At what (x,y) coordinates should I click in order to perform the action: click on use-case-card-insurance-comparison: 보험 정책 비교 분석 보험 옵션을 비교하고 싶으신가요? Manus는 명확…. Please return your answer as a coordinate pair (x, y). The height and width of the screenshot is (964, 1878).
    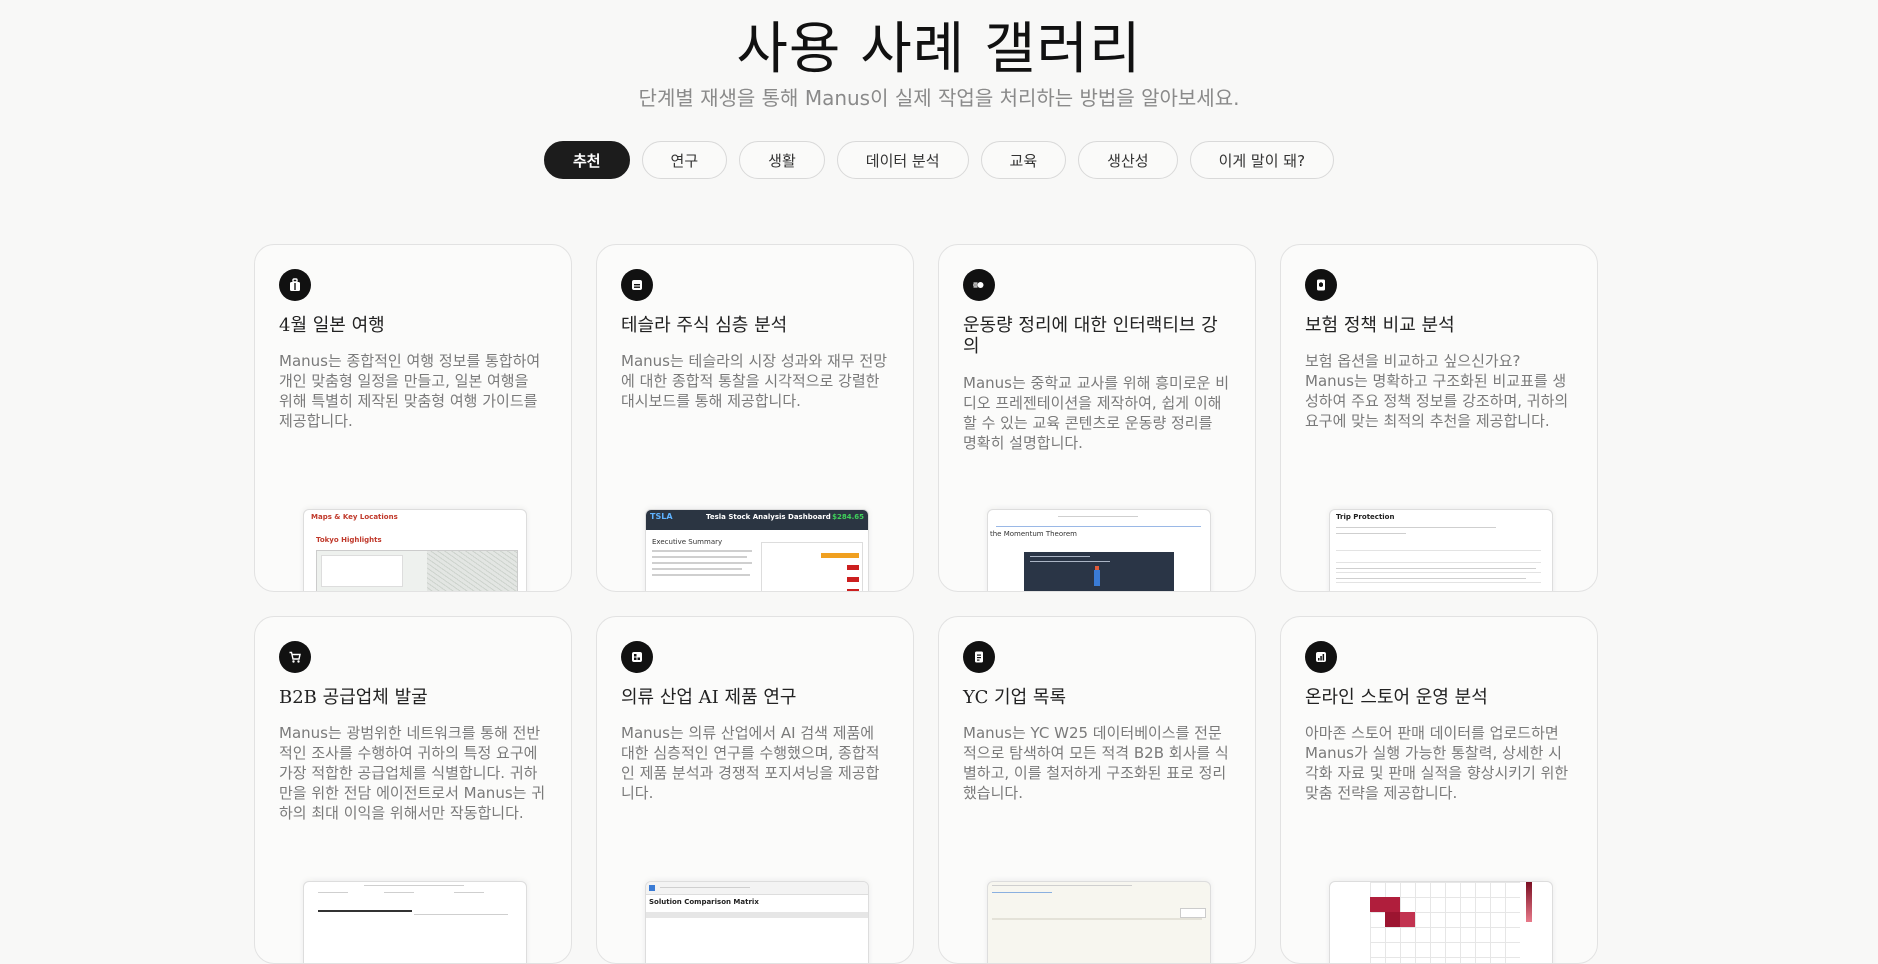
    Looking at the image, I should click on (1439, 418).